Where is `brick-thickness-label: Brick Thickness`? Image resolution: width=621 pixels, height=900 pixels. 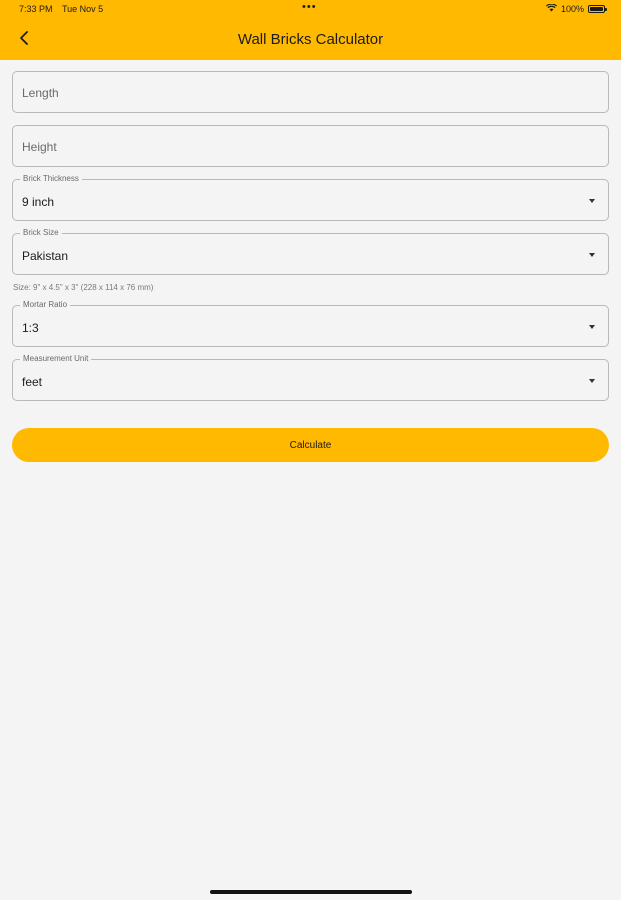 brick-thickness-label: Brick Thickness is located at coordinates (51, 179).